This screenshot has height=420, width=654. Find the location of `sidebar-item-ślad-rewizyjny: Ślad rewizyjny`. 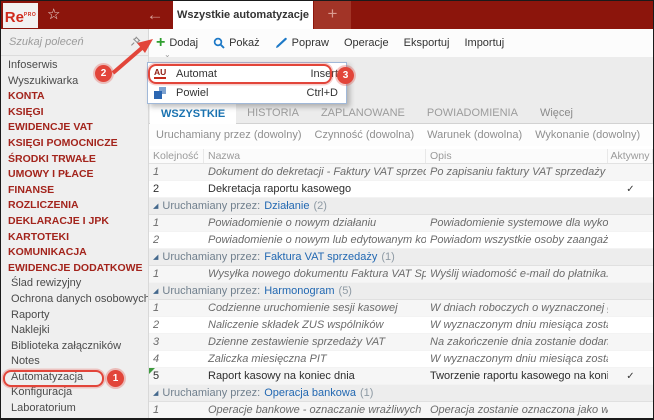

sidebar-item-ślad-rewizyjny: Ślad rewizyjny is located at coordinates (74, 284).